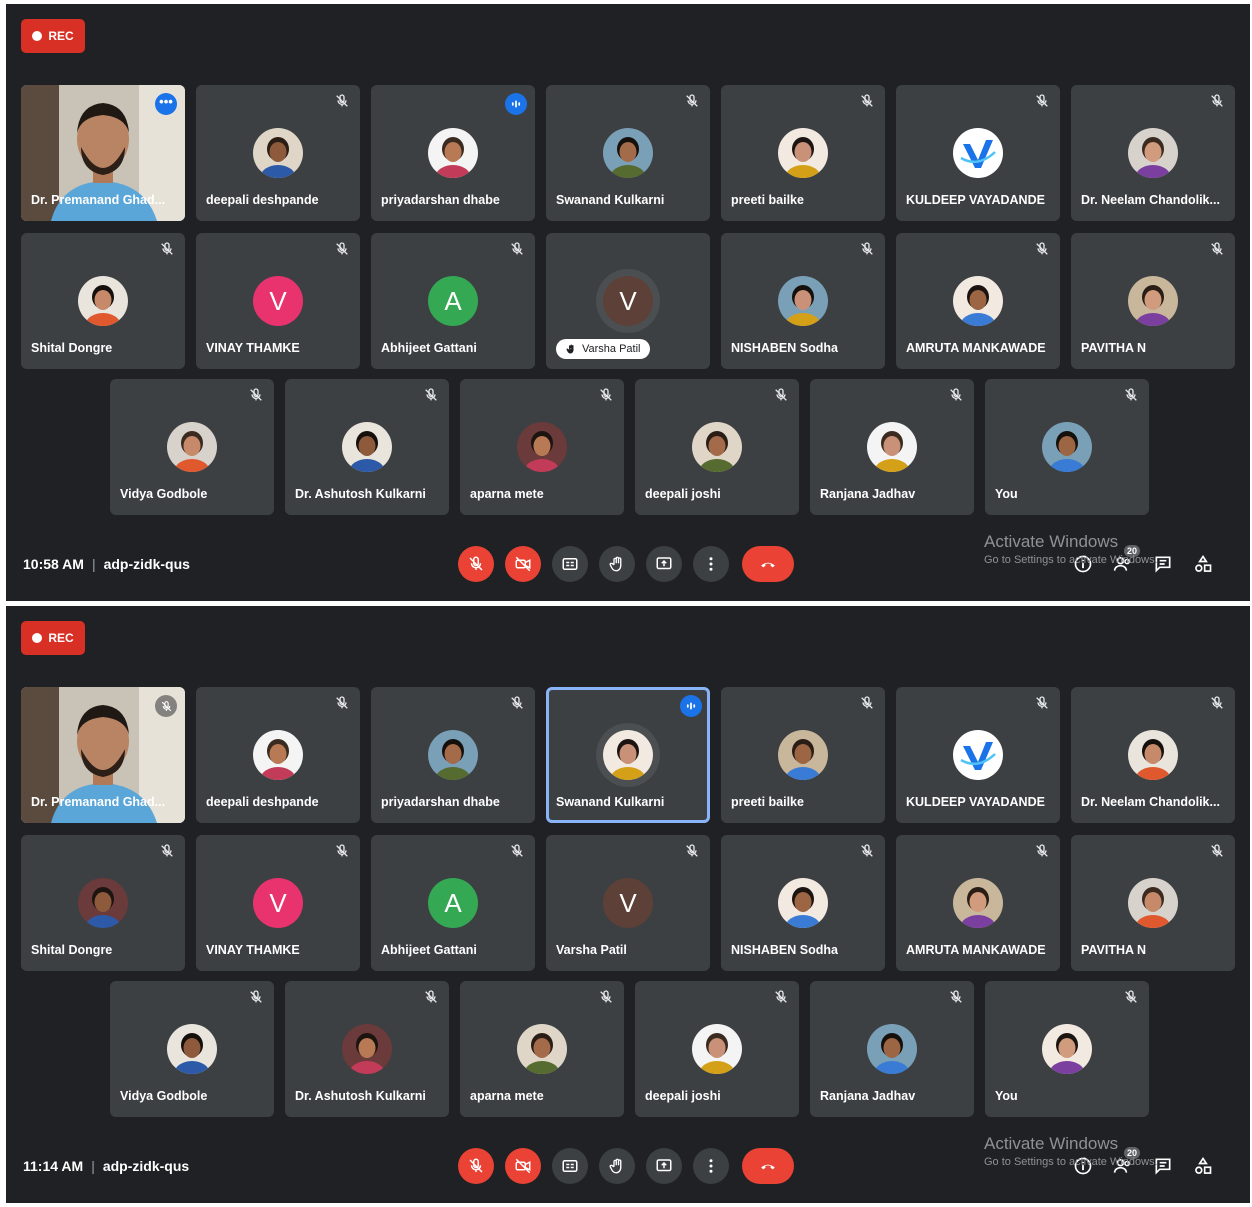 Image resolution: width=1252 pixels, height=1207 pixels. I want to click on present-screen-icon, so click(664, 563).